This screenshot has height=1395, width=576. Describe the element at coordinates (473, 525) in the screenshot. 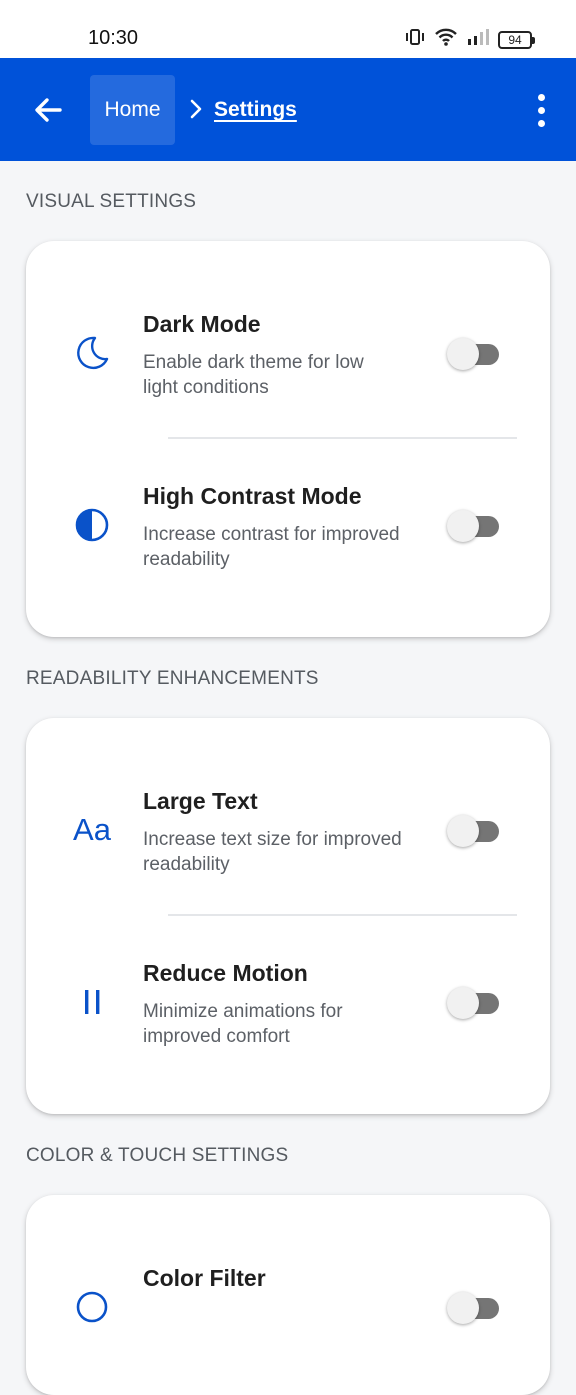

I see `high-contrast-toggle` at that location.